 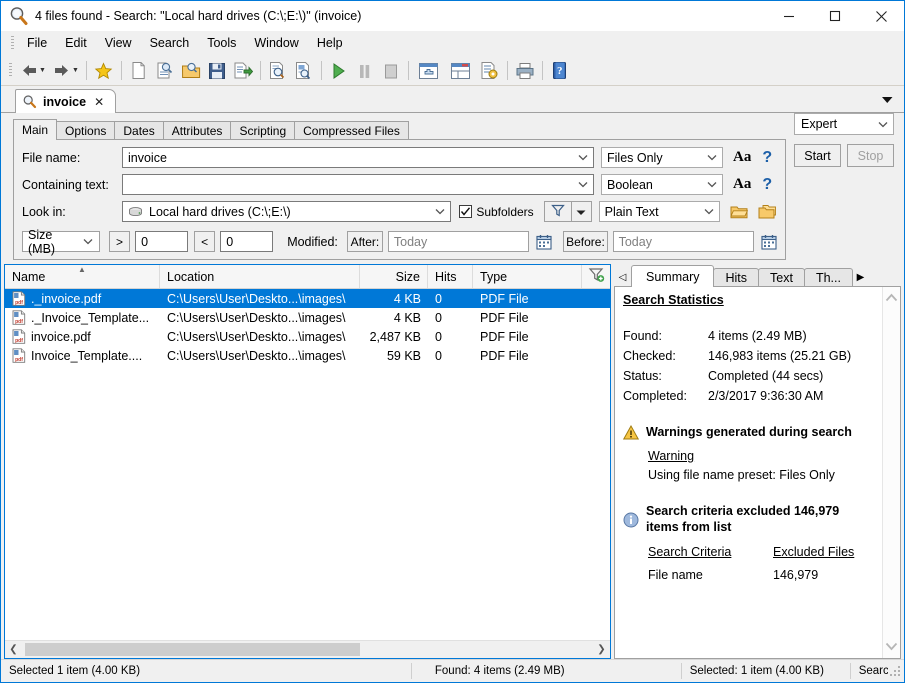 I want to click on hscroll-track, so click(x=307, y=649).